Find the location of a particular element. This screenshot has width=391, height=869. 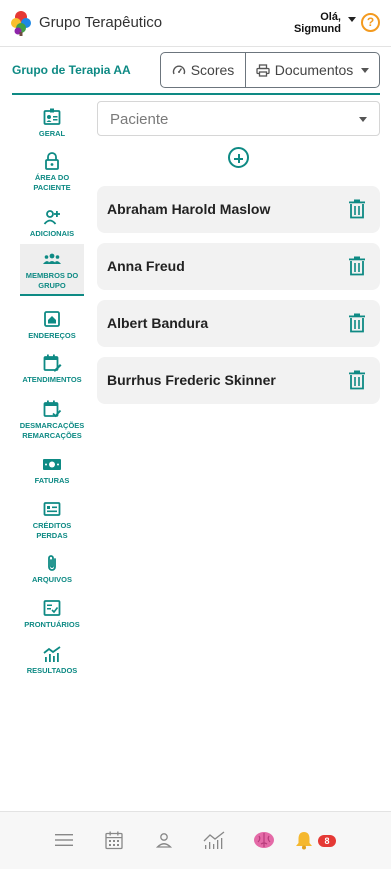

sidebar-item-label: FATURAS is located at coordinates (52, 480).